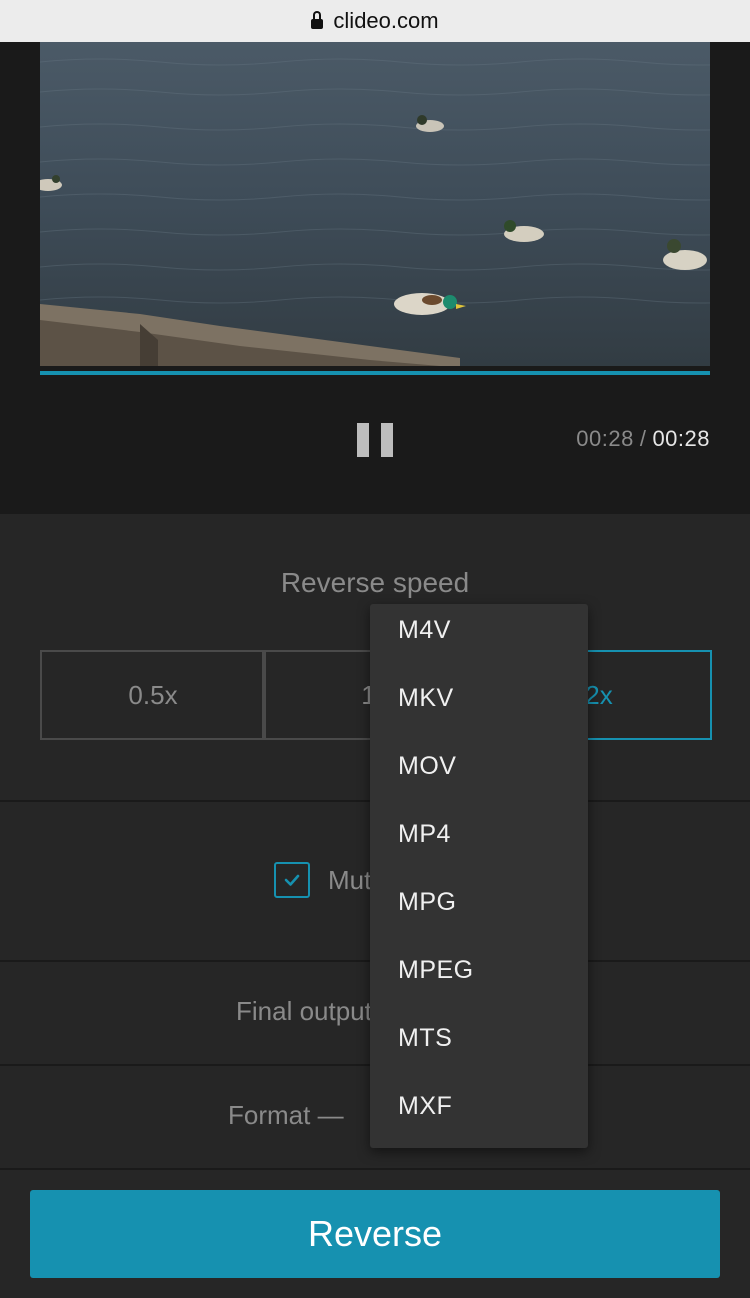 Image resolution: width=750 pixels, height=1298 pixels. Describe the element at coordinates (424, 630) in the screenshot. I see `format-option-m4v: M4V` at that location.